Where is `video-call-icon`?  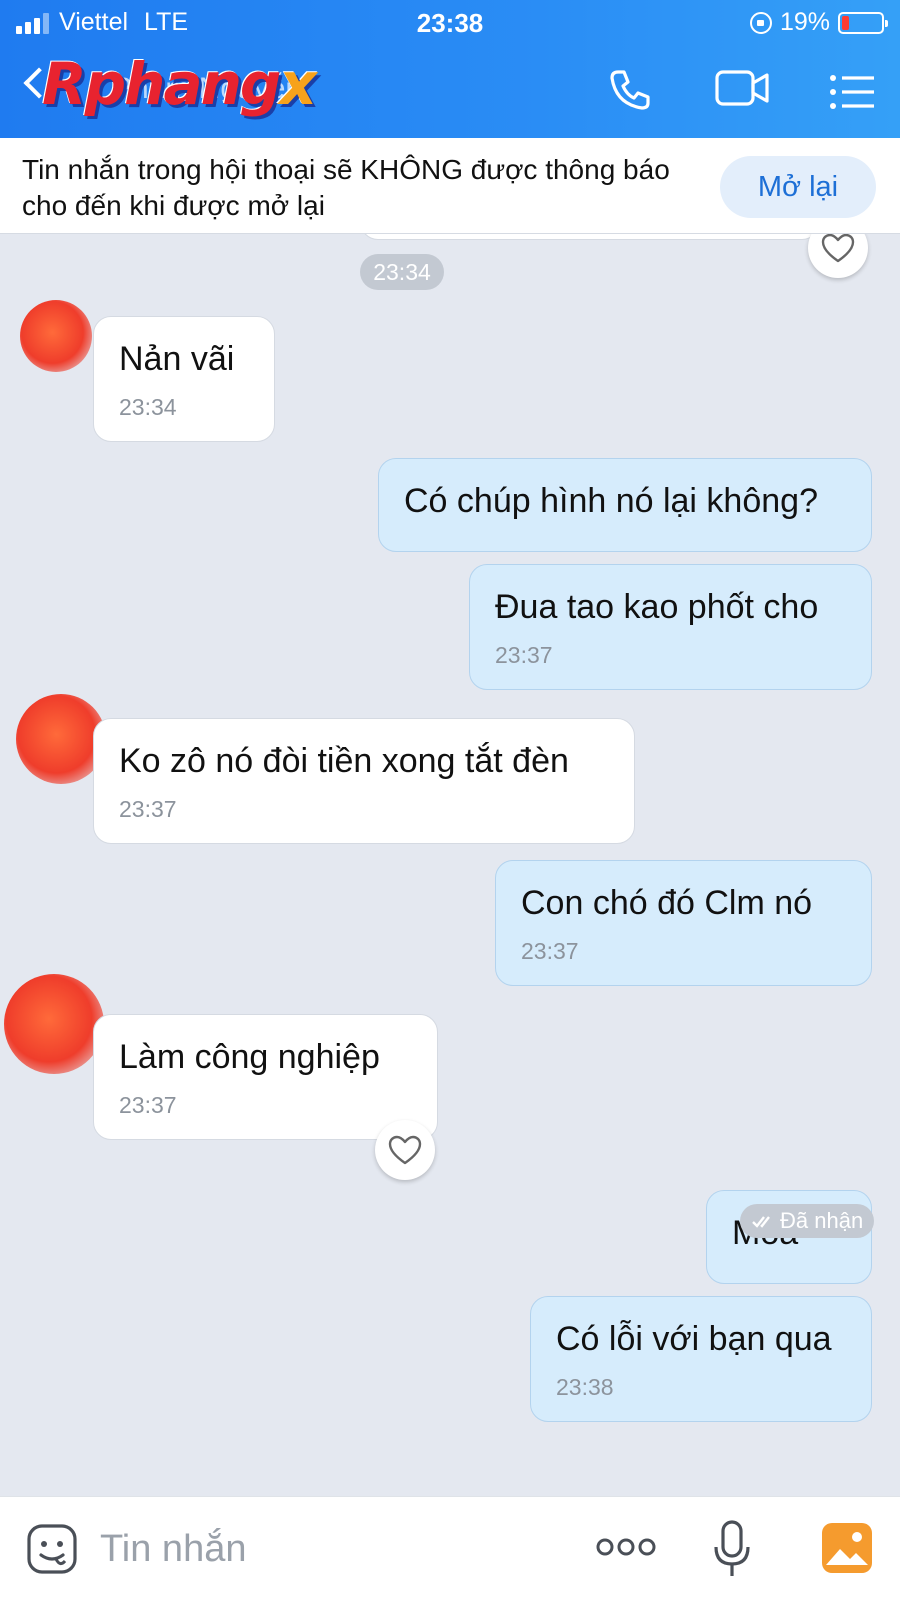
video-call-icon is located at coordinates (742, 88).